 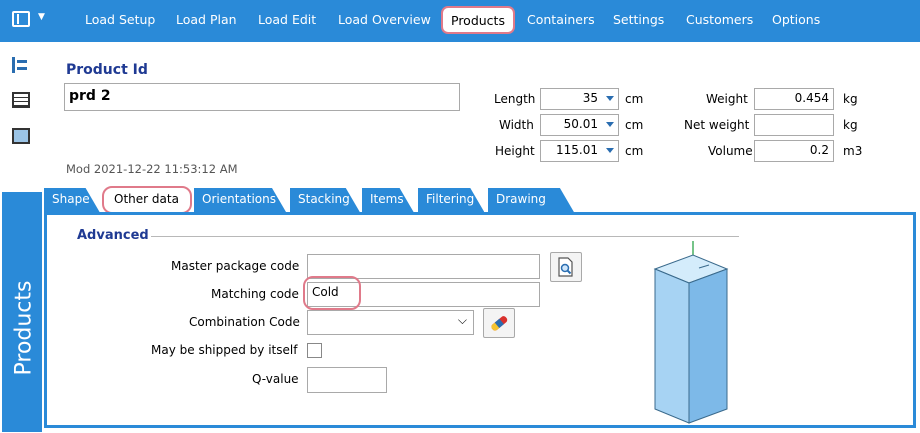 I want to click on combination-code-select: ⌵, so click(x=390, y=322).